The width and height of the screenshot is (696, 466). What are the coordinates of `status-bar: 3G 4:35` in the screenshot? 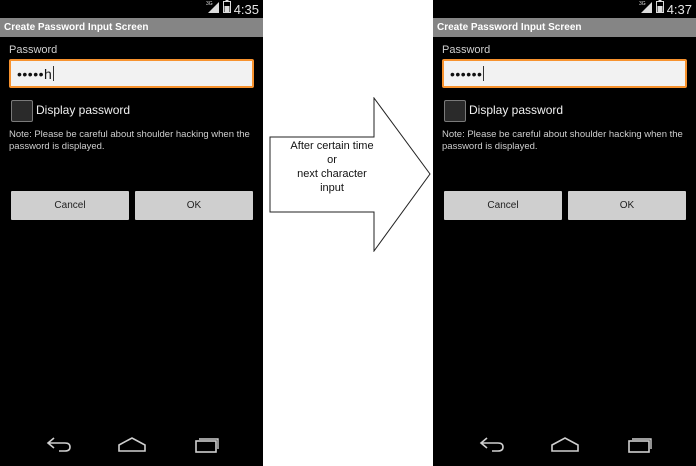 It's located at (131, 9).